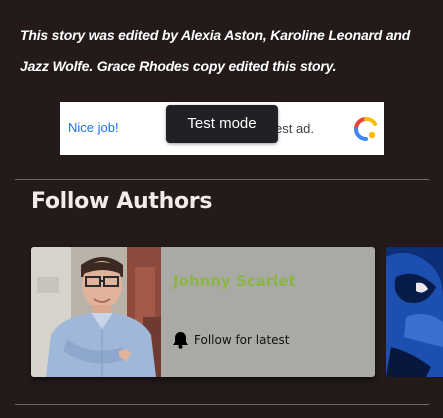 Image resolution: width=443 pixels, height=418 pixels. I want to click on test-mode-badge: Test mode, so click(222, 124).